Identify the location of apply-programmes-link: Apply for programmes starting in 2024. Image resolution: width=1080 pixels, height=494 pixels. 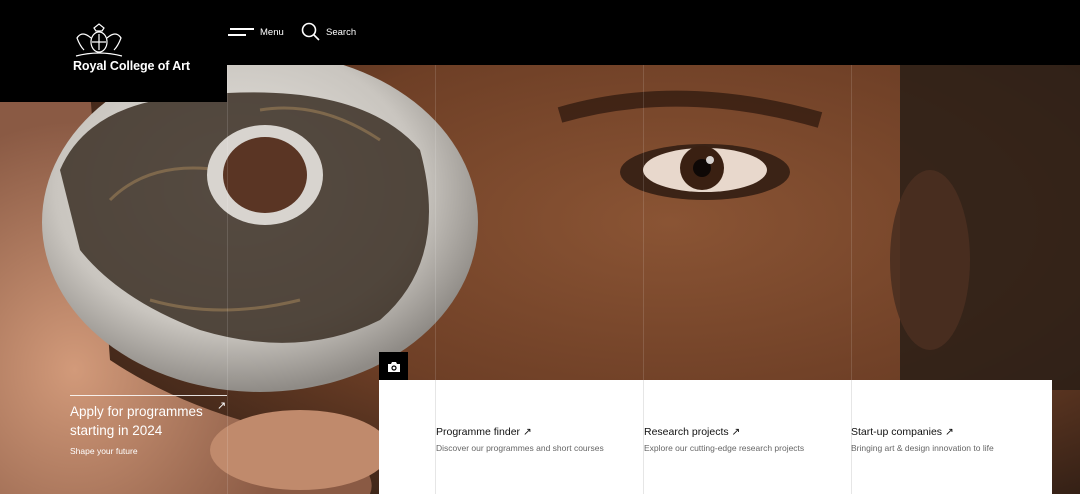
(145, 421).